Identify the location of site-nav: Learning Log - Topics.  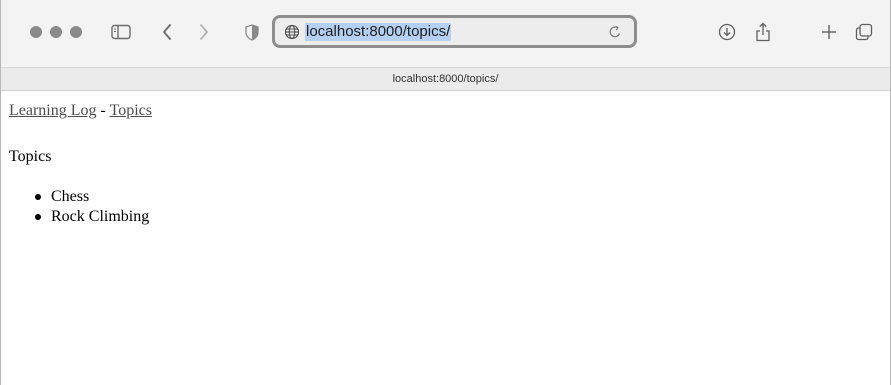
(80, 111).